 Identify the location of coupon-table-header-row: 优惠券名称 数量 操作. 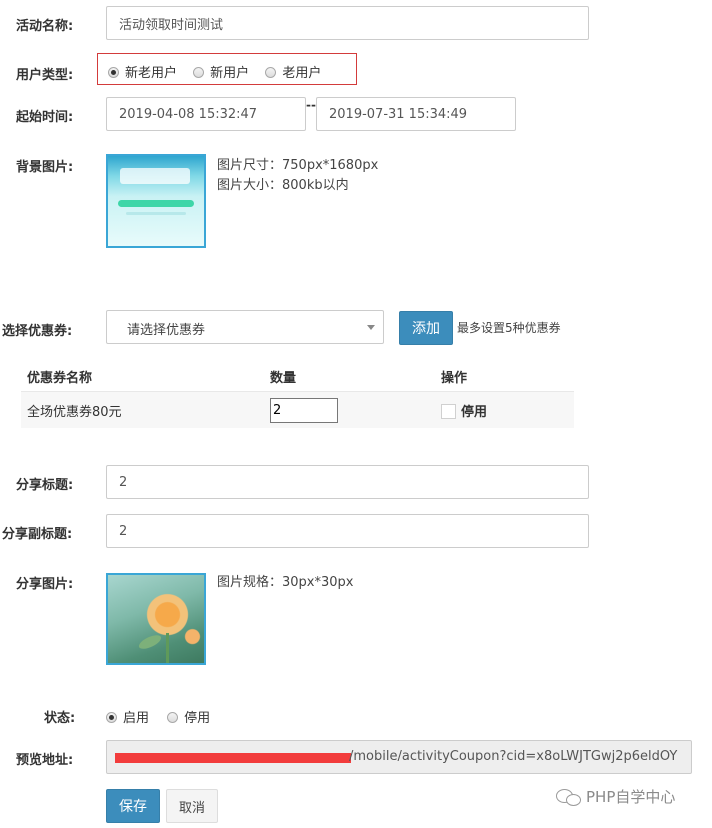
(297, 376).